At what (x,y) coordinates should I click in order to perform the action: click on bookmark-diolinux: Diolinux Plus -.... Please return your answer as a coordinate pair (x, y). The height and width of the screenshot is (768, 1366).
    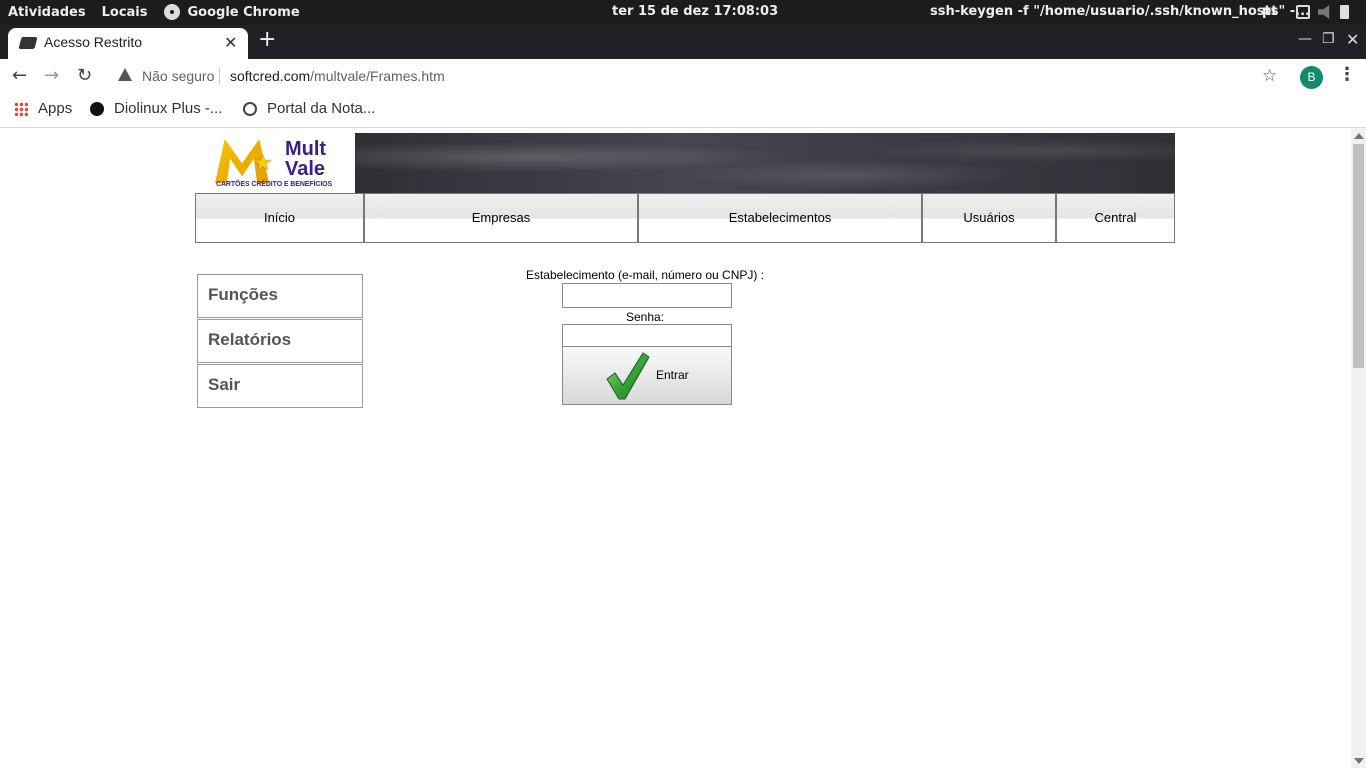
    Looking at the image, I should click on (156, 108).